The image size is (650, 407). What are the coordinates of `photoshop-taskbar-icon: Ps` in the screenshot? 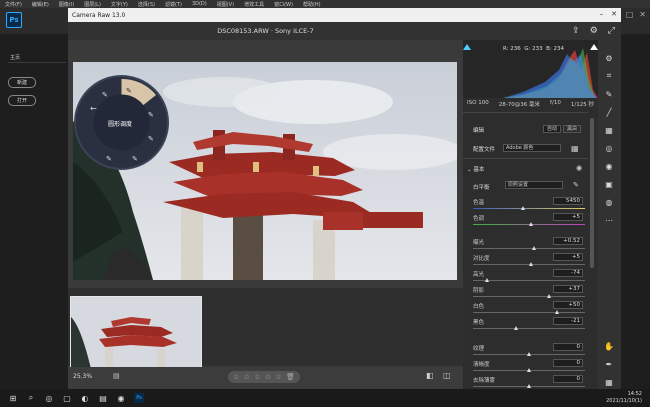 It's located at (139, 398).